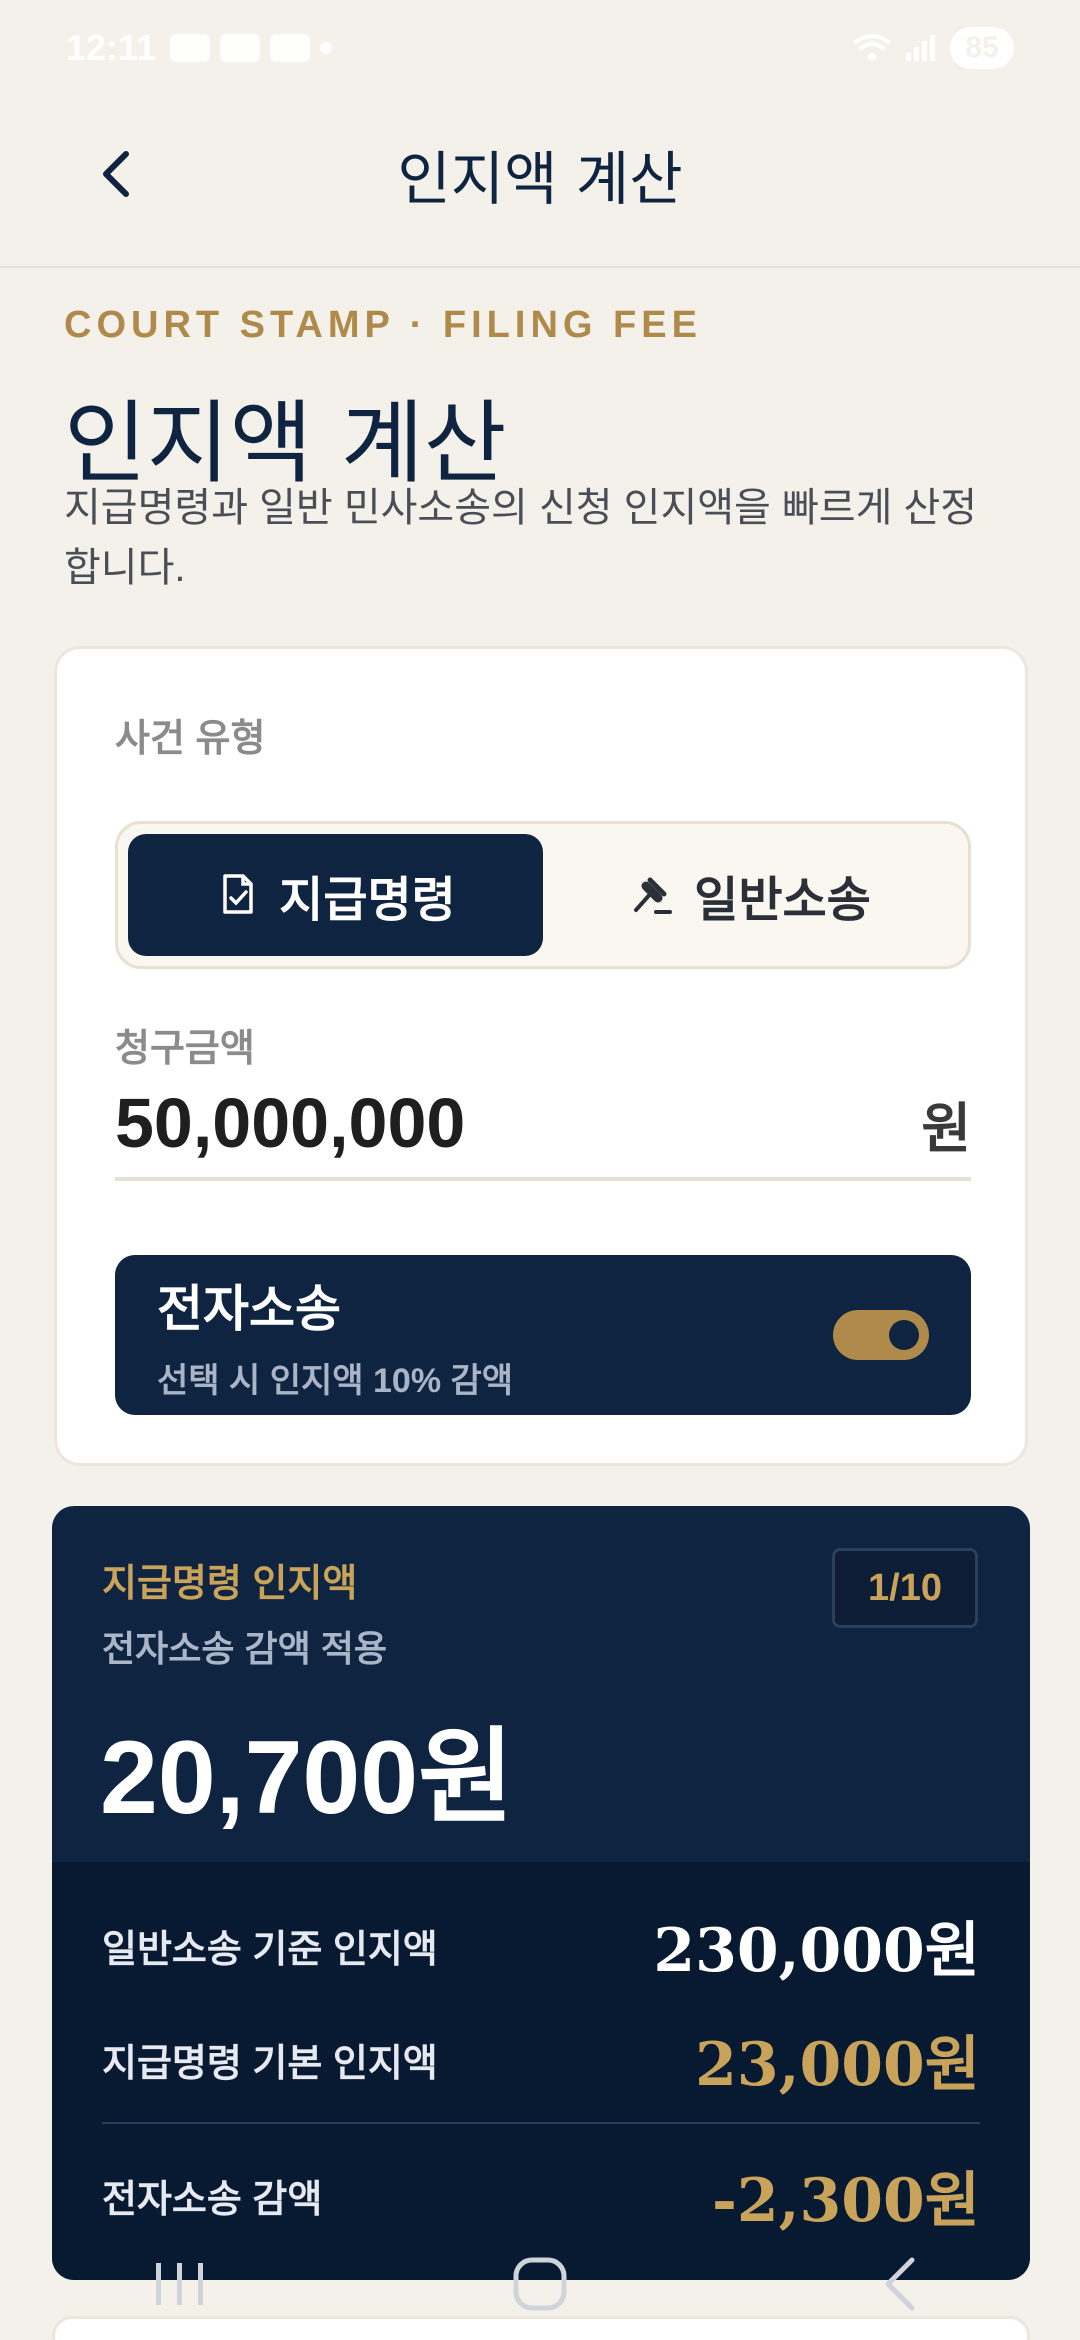  What do you see at coordinates (904, 1335) in the screenshot?
I see `switch-knob` at bounding box center [904, 1335].